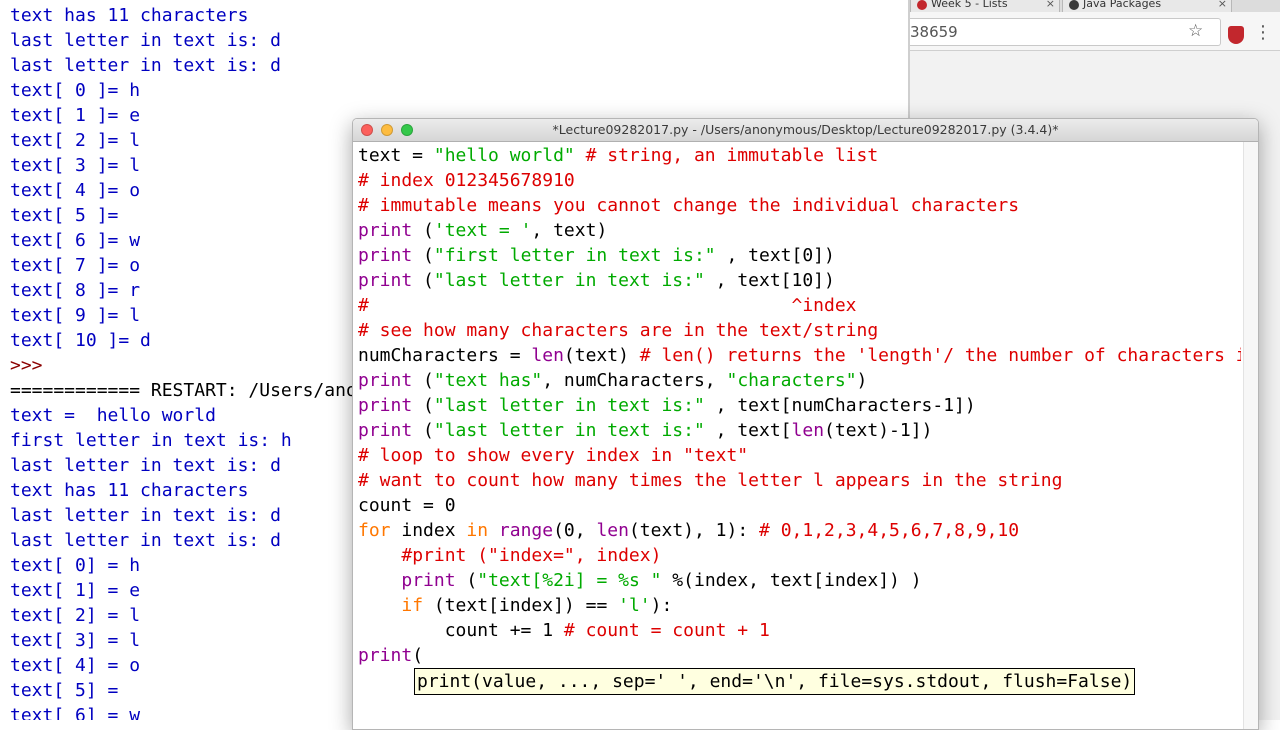  Describe the element at coordinates (75, 165) in the screenshot. I see `shell-output-line: text[ 3 ]= l` at that location.